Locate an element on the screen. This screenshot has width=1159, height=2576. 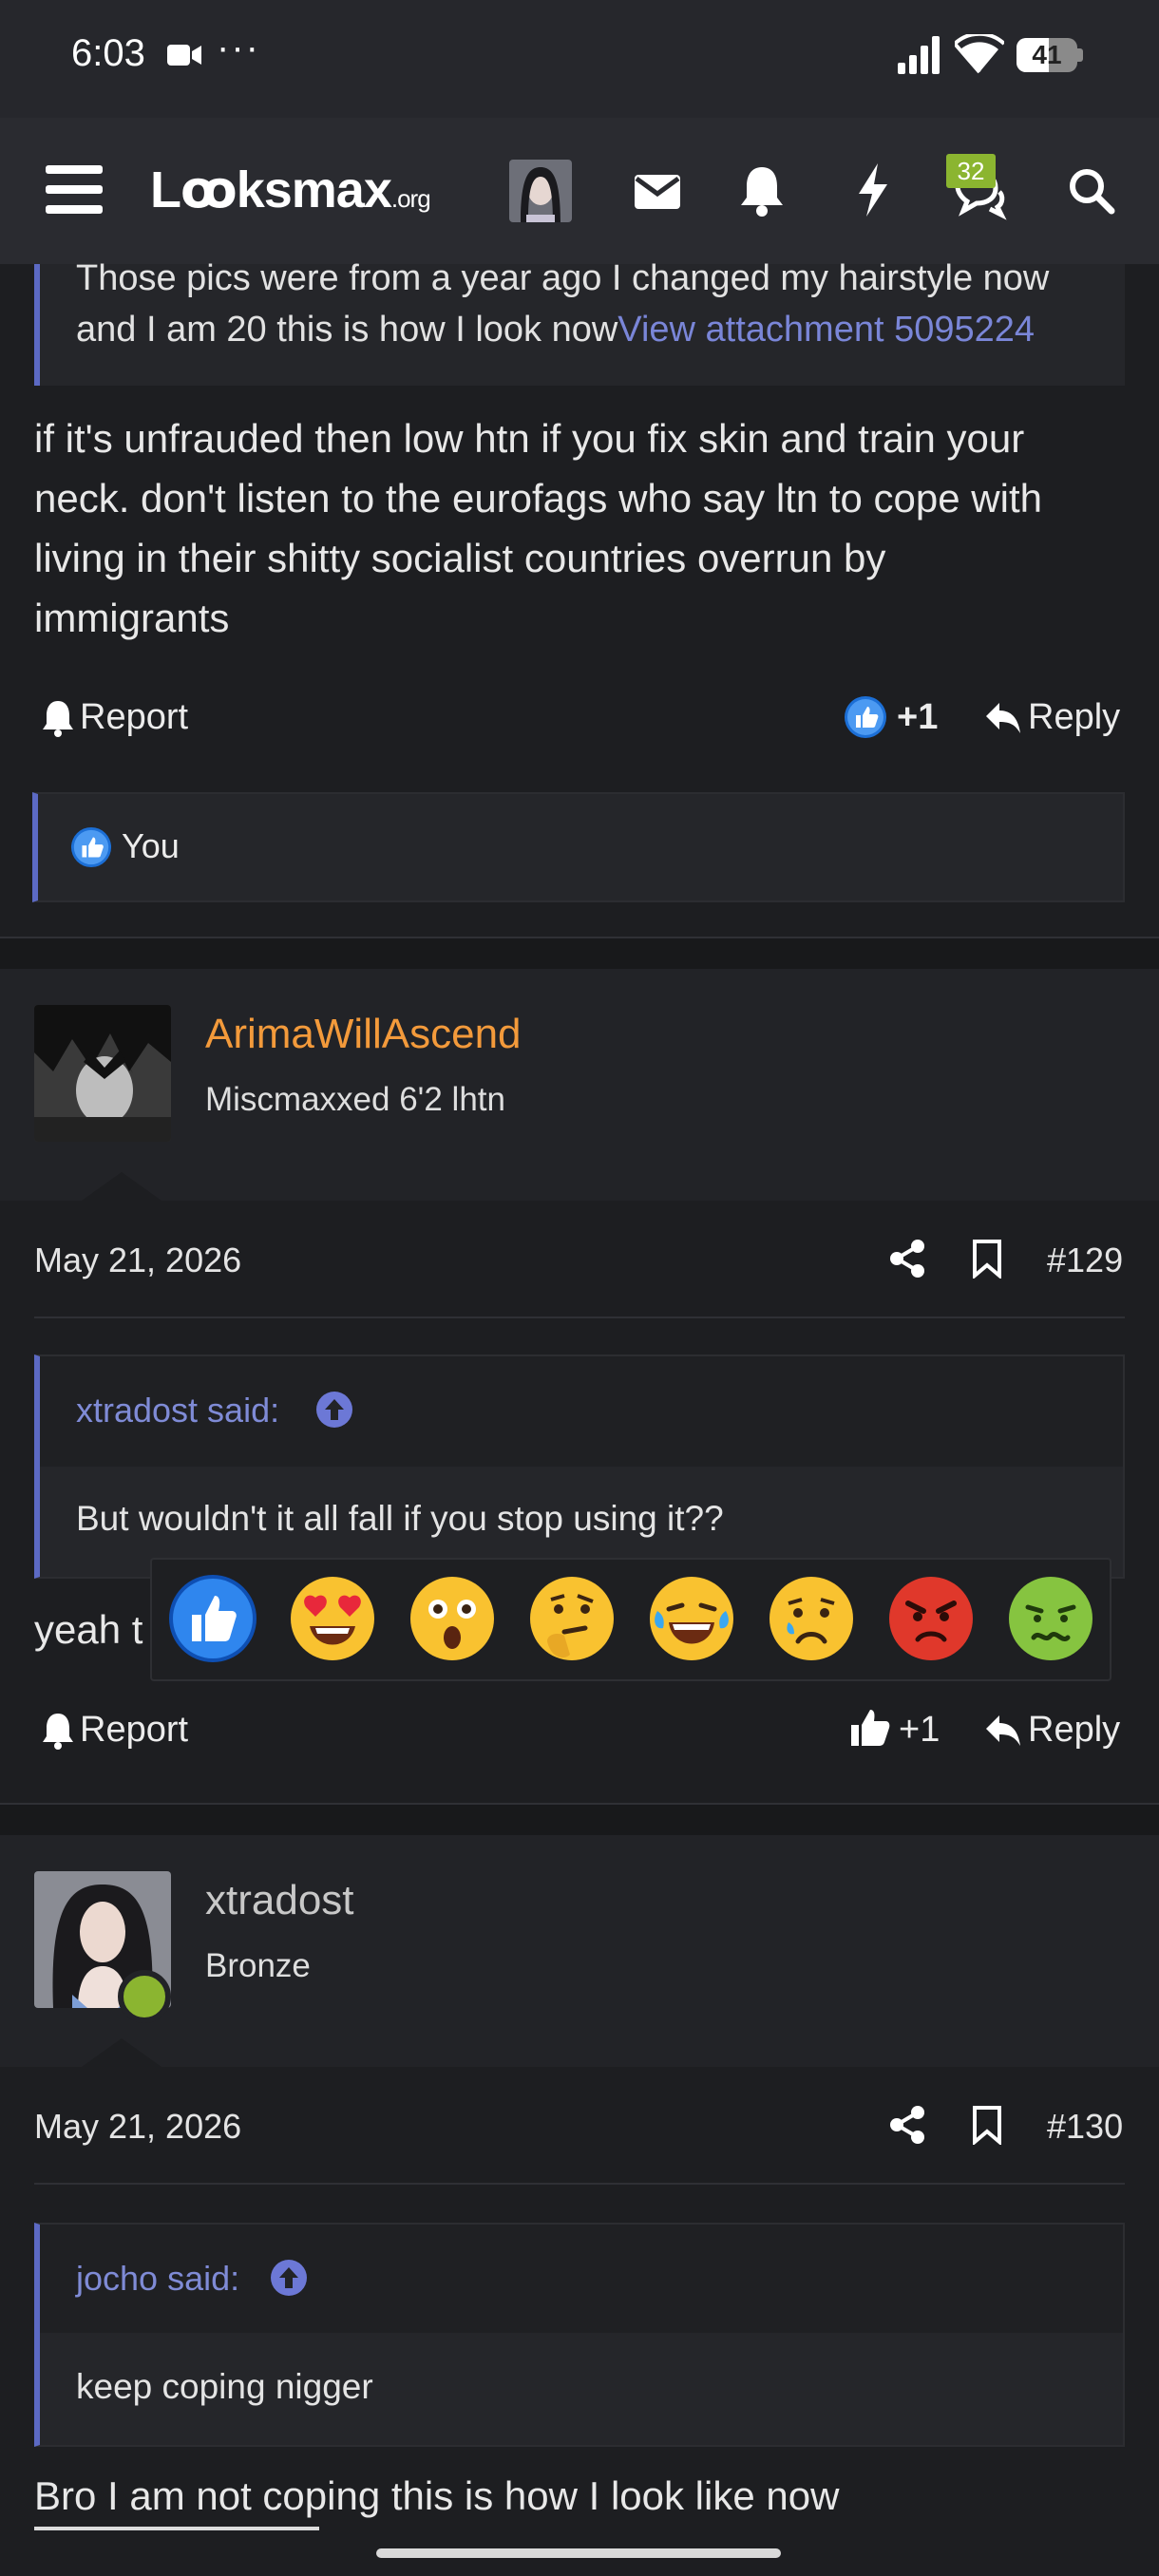
battery-level: 41 is located at coordinates (1047, 54).